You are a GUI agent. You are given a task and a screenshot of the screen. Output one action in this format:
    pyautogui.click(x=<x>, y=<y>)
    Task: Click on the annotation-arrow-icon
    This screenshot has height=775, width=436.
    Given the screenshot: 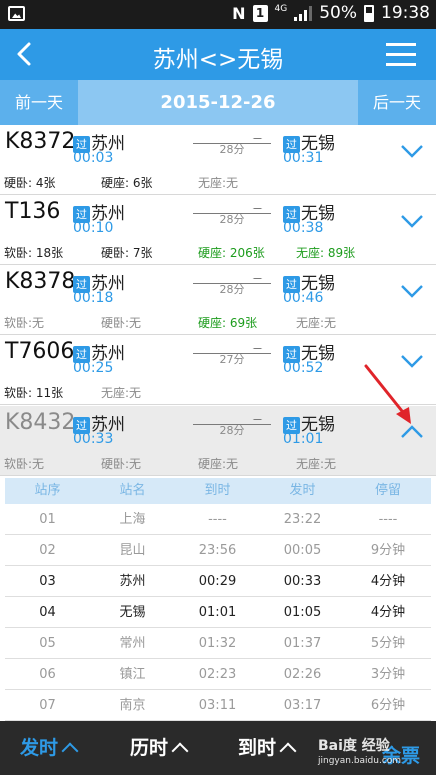 What is the action you would take?
    pyautogui.click(x=387, y=394)
    